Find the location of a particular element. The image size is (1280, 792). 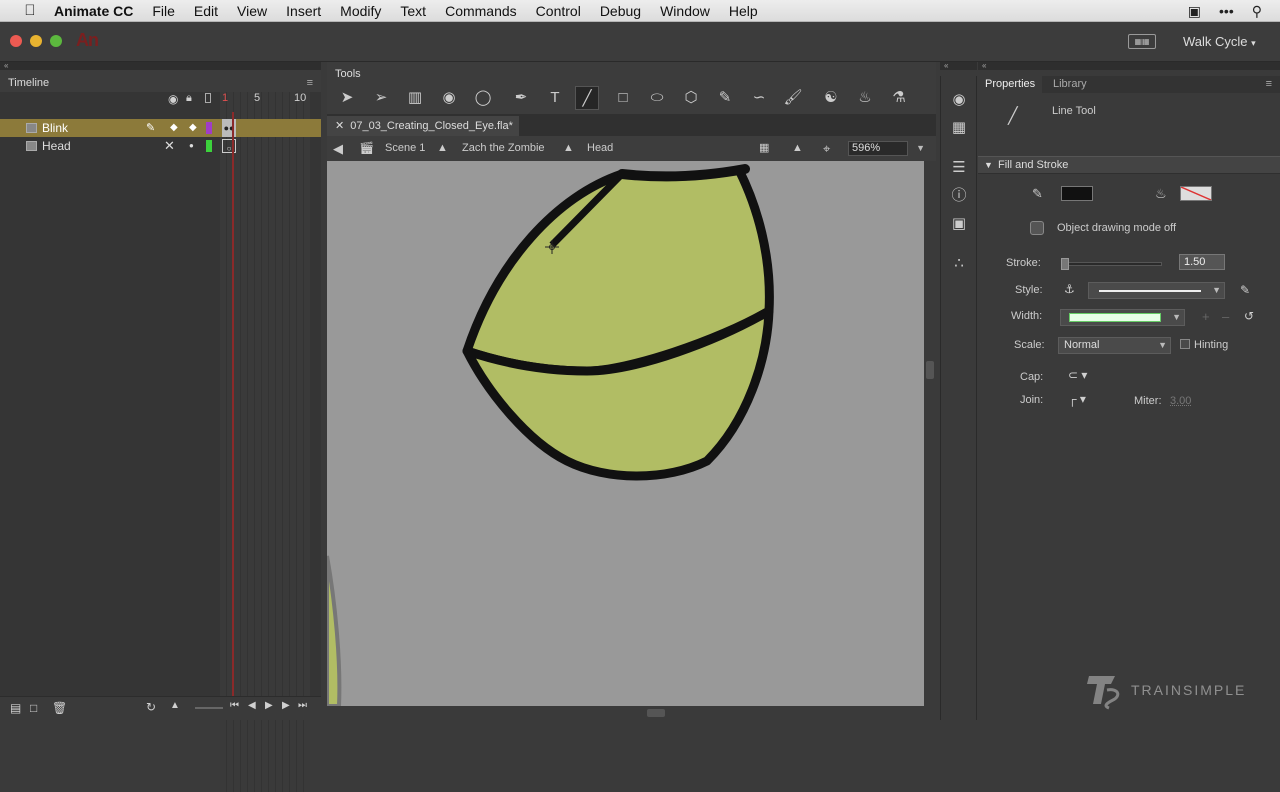

oval-tool-icon: ⬭ is located at coordinates (657, 98).